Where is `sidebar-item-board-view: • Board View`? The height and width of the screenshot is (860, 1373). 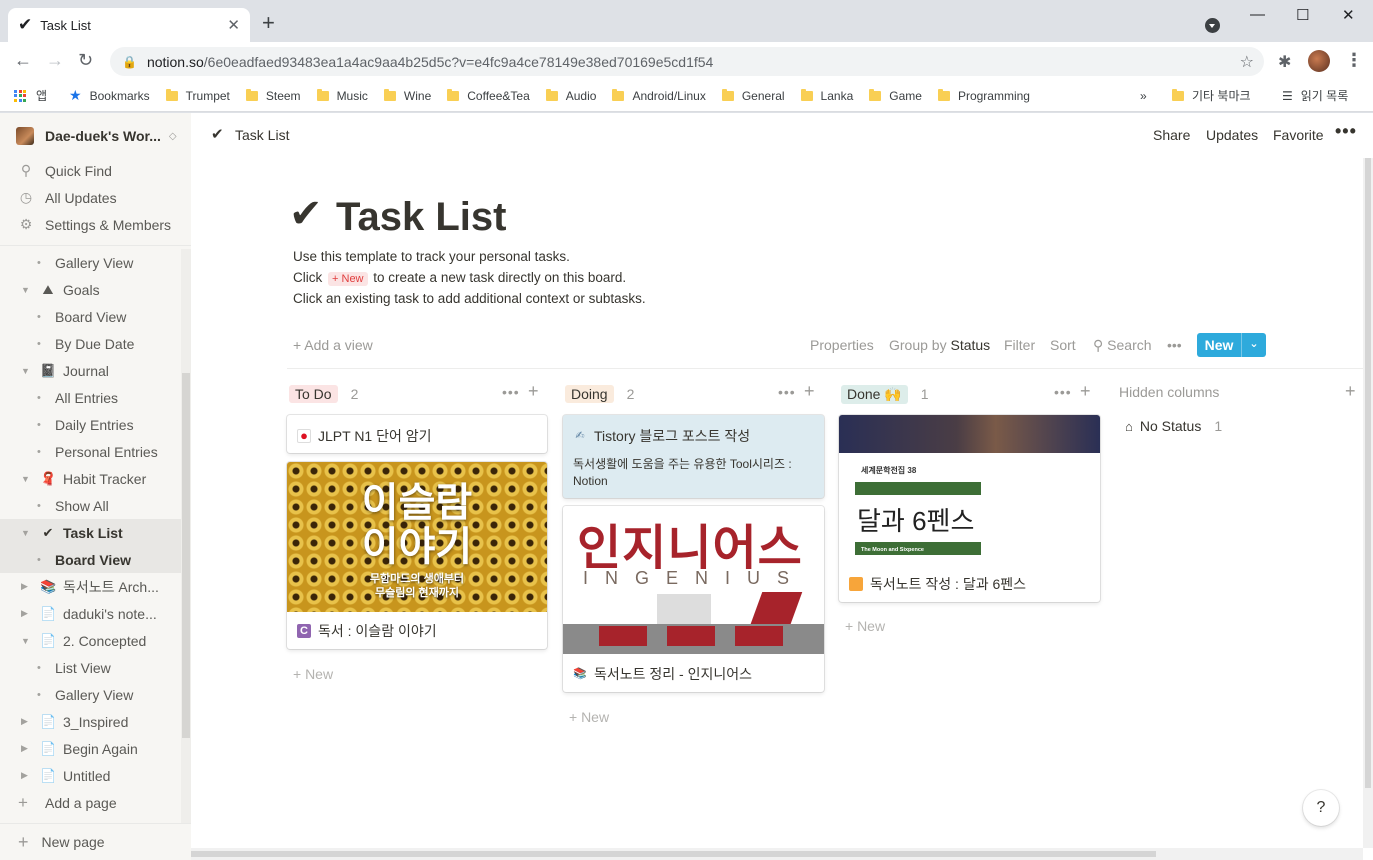
sidebar-item-board-view: • Board View is located at coordinates (90, 316).